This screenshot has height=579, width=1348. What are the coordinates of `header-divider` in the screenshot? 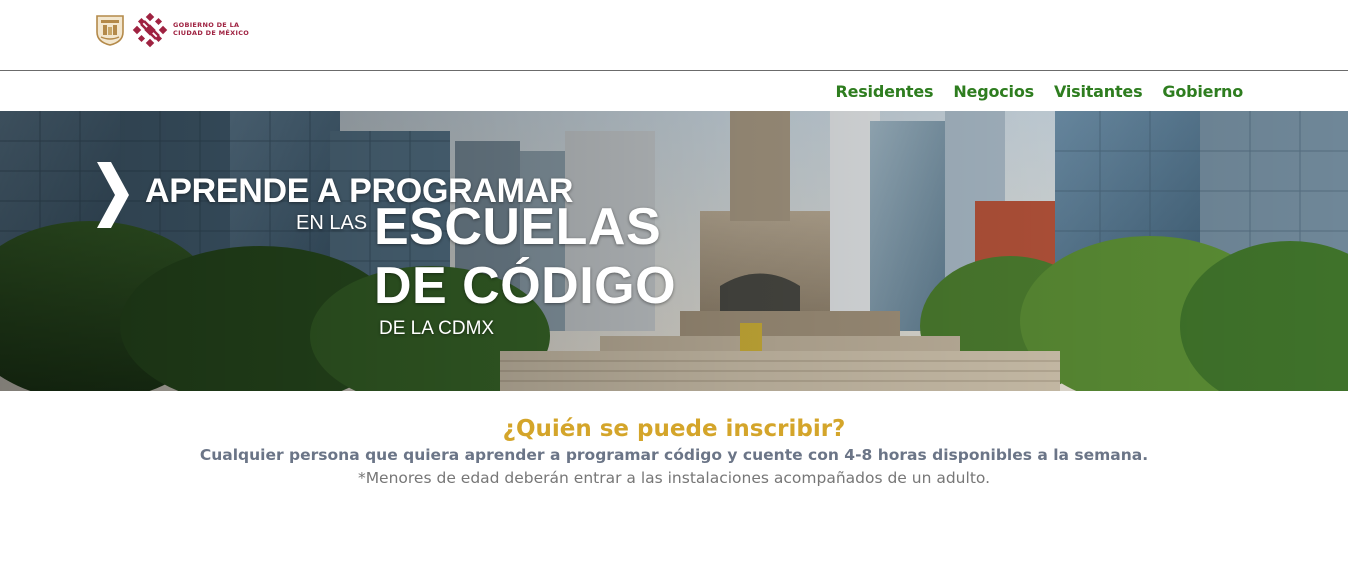 It's located at (674, 70).